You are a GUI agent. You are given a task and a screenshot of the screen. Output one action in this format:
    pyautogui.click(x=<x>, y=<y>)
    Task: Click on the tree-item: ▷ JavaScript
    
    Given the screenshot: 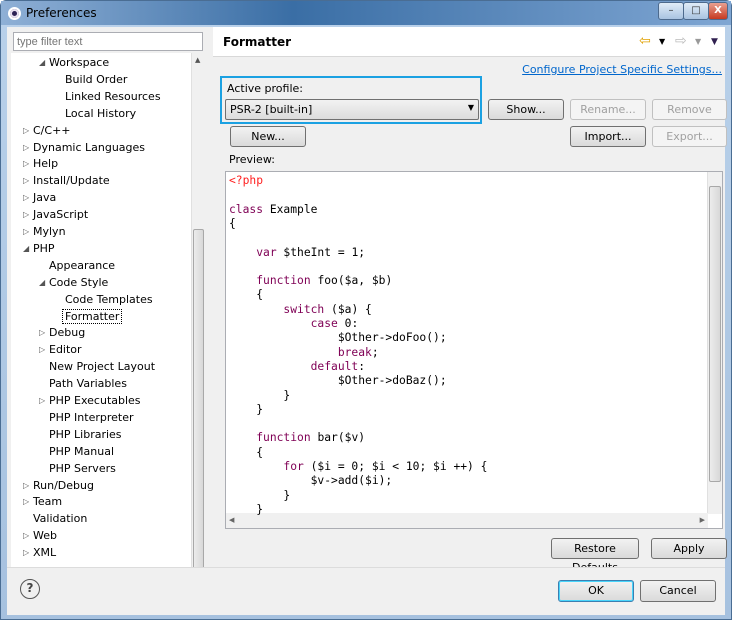 What is the action you would take?
    pyautogui.click(x=55, y=214)
    